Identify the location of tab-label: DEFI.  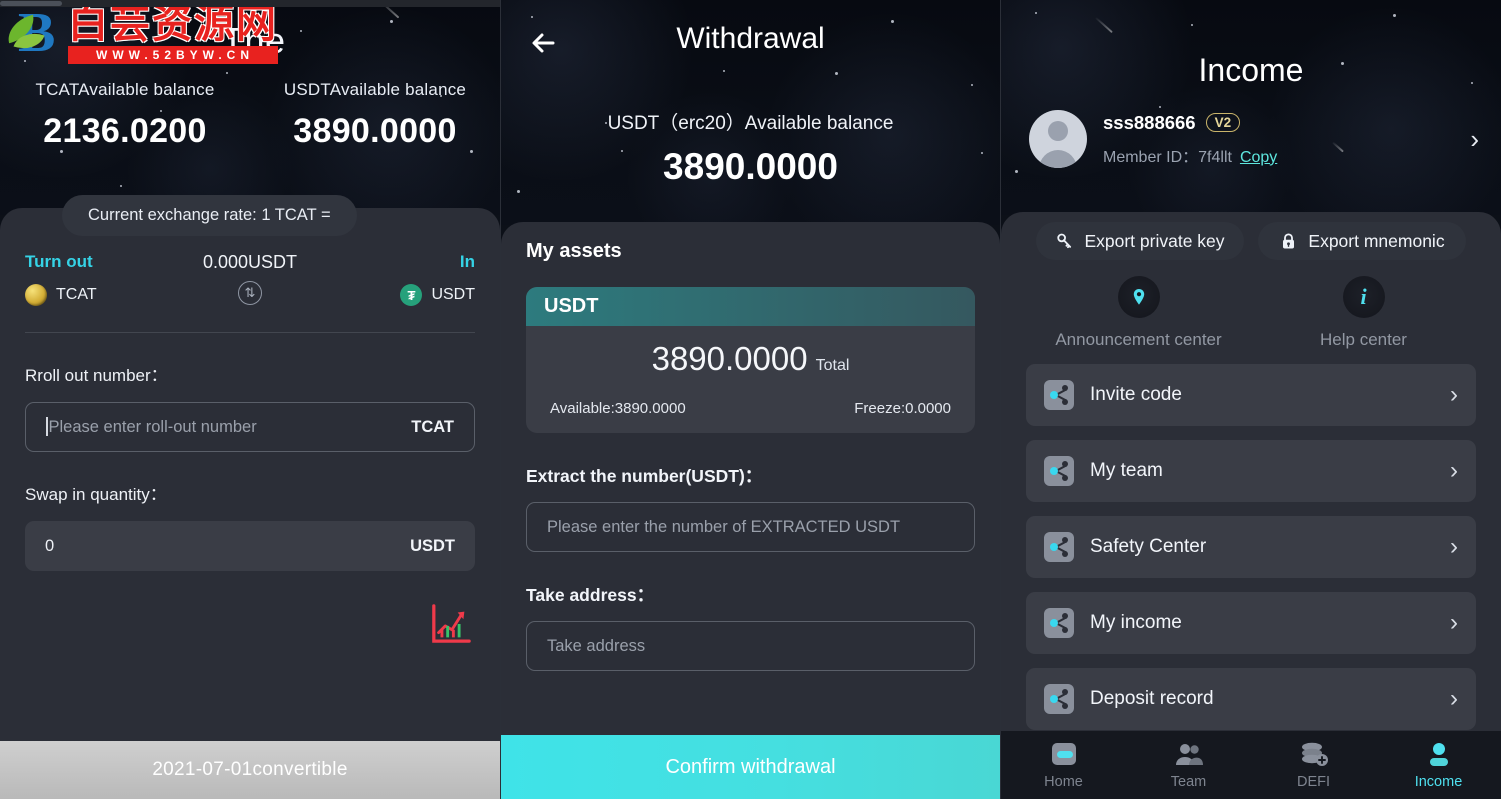
(1313, 782).